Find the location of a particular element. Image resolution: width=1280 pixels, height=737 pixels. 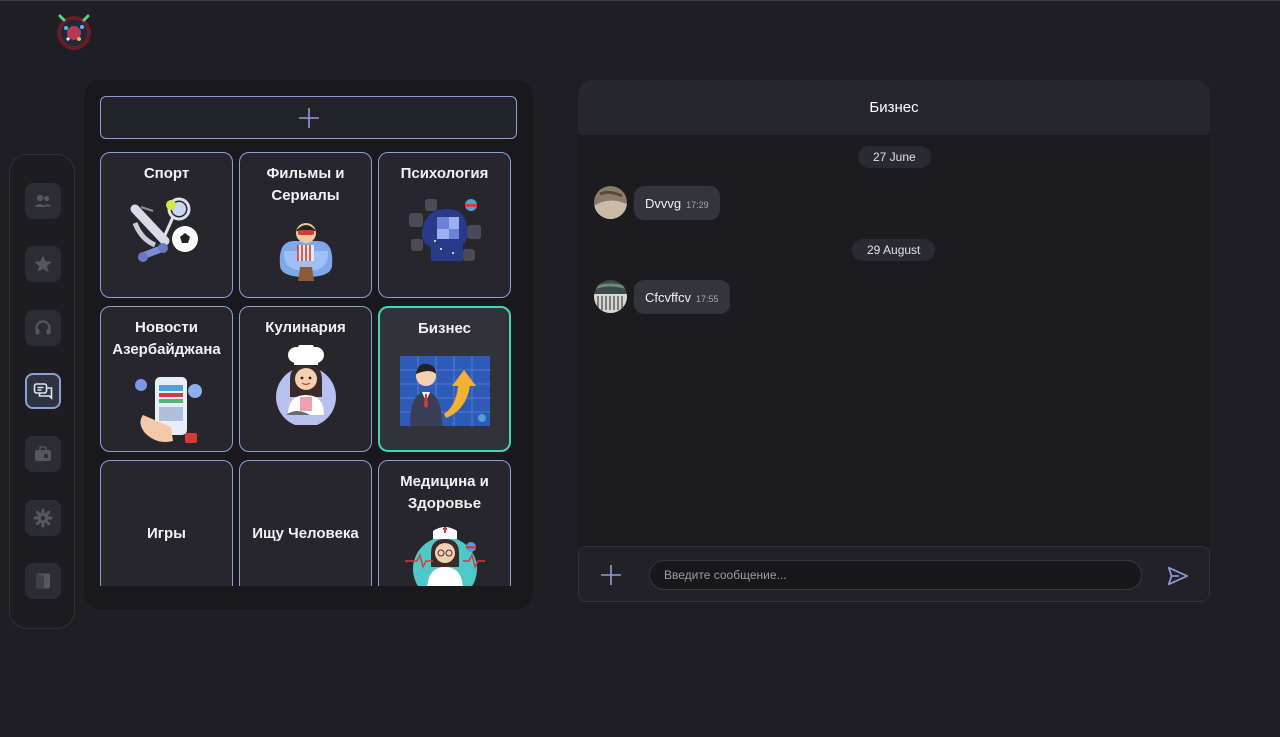

navigation-rail is located at coordinates (42, 391).